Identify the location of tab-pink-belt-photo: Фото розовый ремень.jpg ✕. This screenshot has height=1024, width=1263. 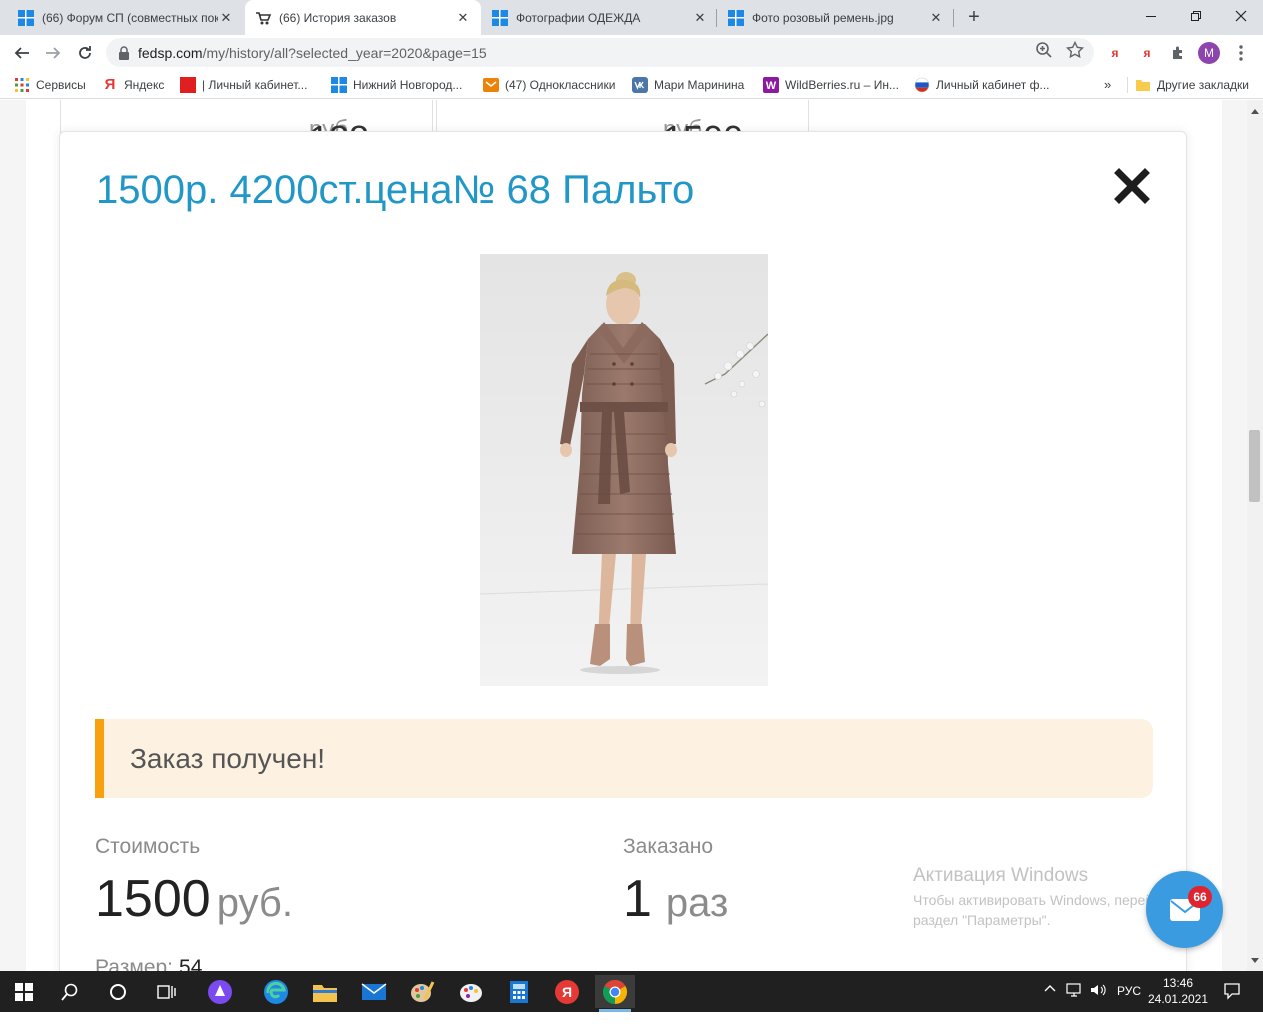
(836, 17).